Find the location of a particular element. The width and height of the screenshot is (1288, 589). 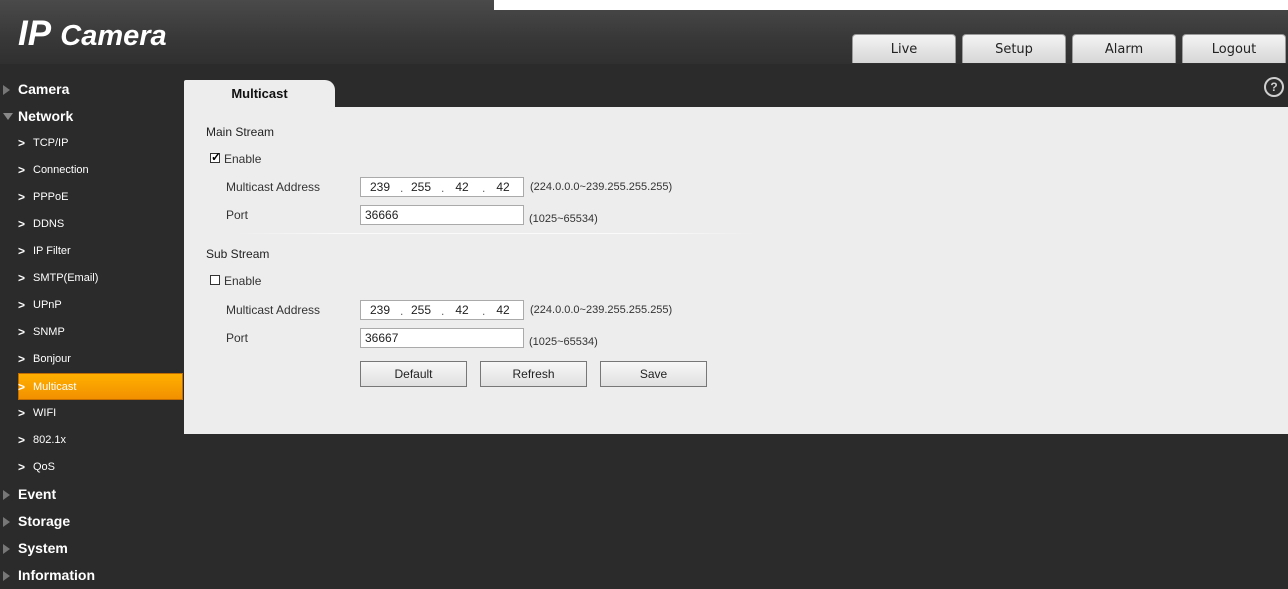

main-stream-address-input: 239 . 255 . 42 . 42 is located at coordinates (442, 187).